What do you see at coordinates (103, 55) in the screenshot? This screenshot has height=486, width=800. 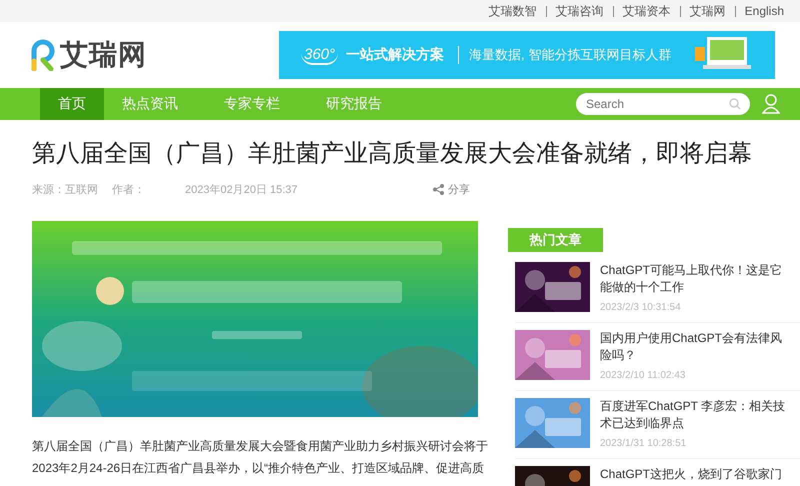 I see `logo-text: 艾瑞网` at bounding box center [103, 55].